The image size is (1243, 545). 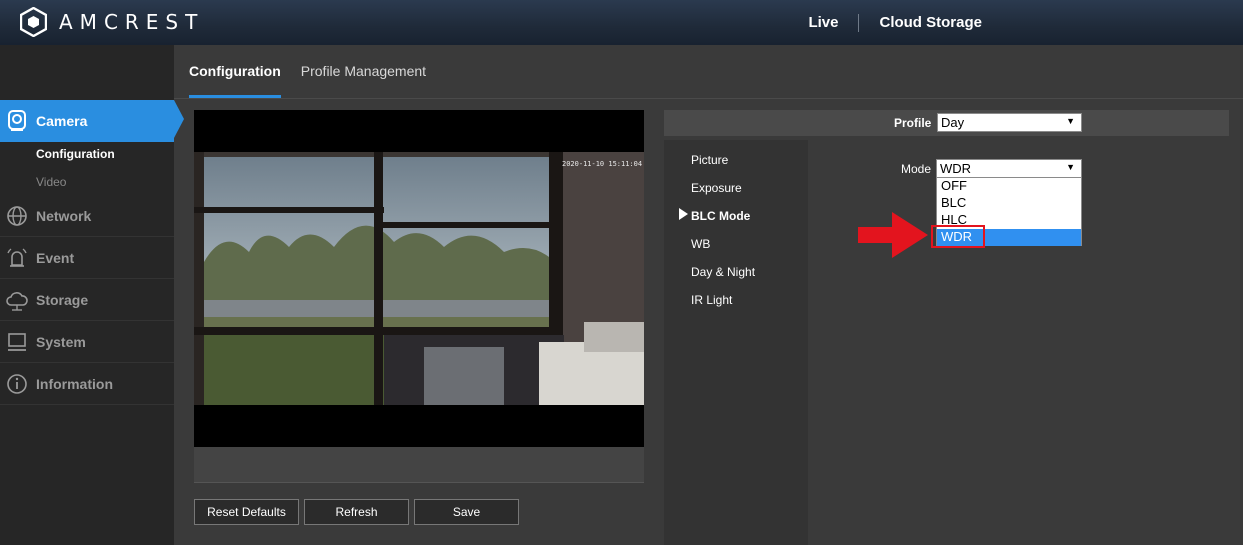 I want to click on sidebar-item-network: Network, so click(x=87, y=216).